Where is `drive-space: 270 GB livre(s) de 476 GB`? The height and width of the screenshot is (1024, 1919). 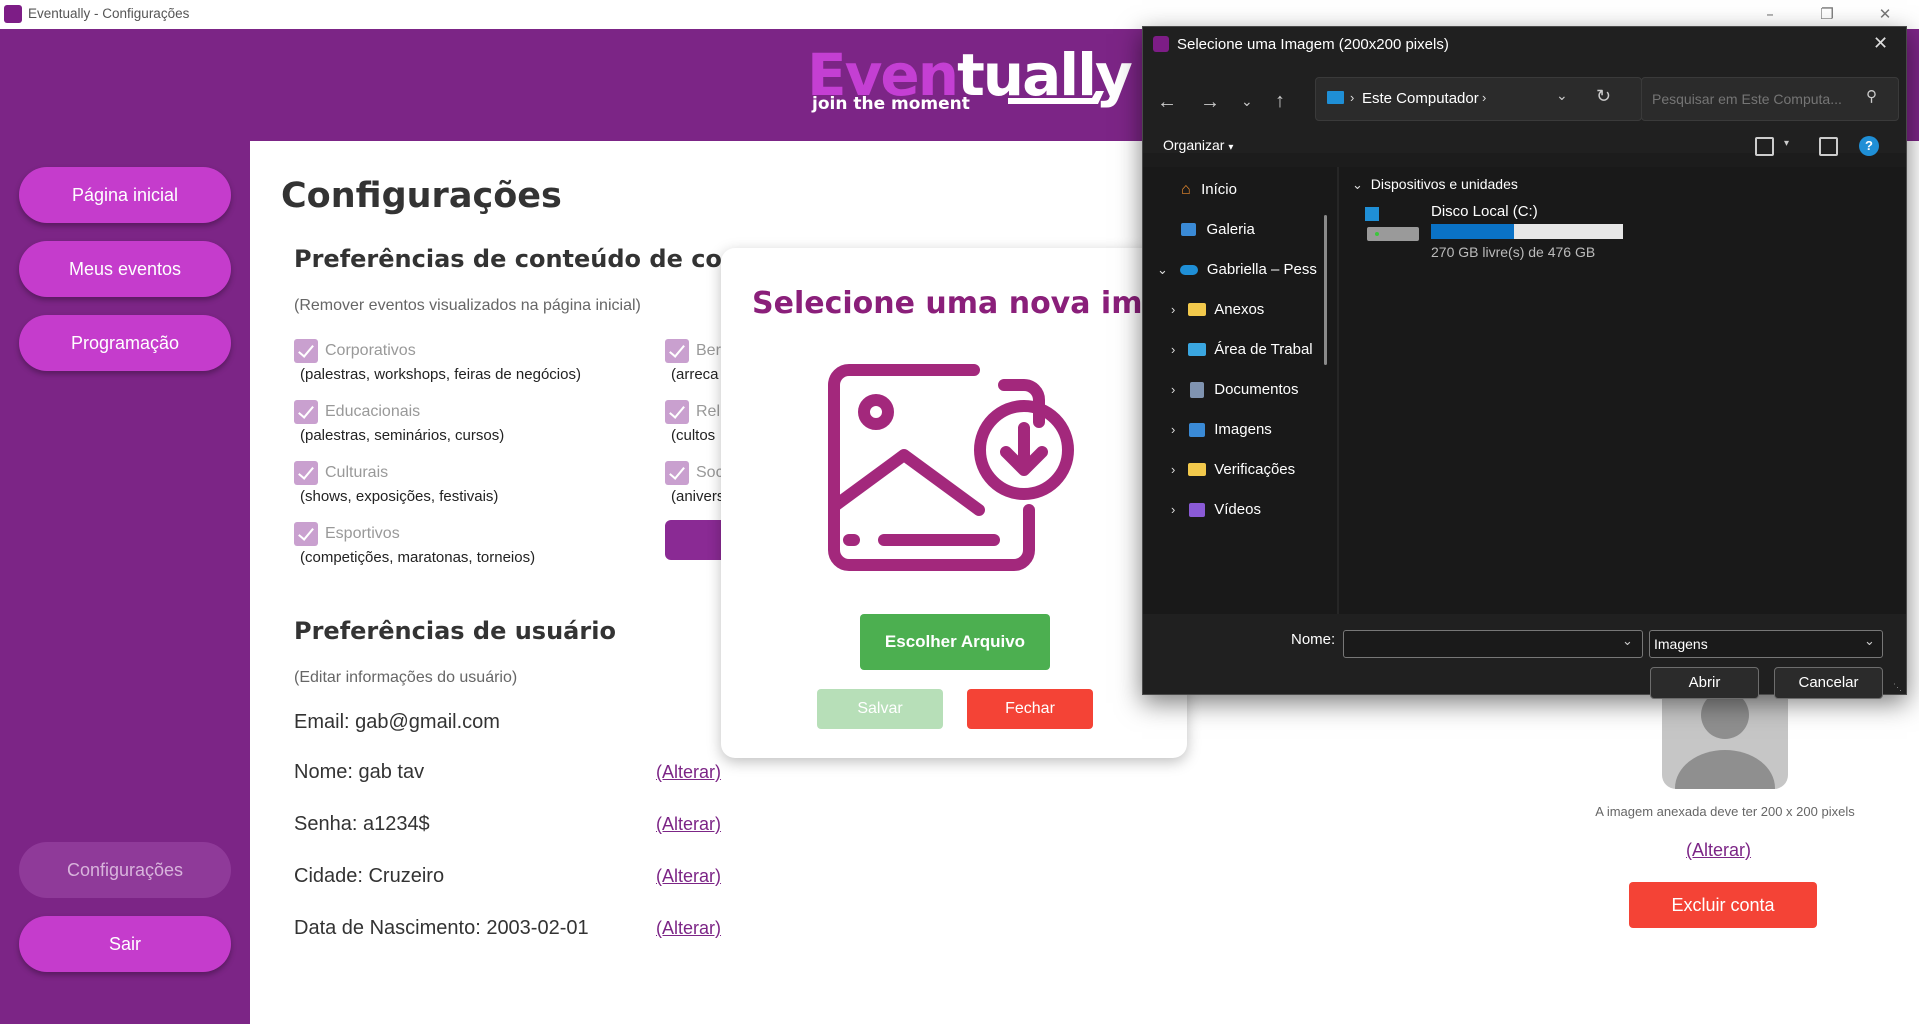
drive-space: 270 GB livre(s) de 476 GB is located at coordinates (1513, 252).